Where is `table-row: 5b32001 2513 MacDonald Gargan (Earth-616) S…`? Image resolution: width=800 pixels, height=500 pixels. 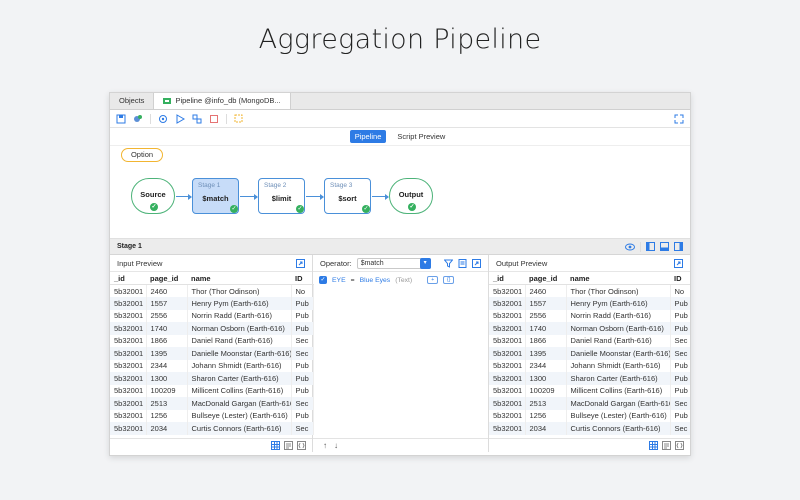
table-row: 5b32001 2513 MacDonald Gargan (Earth-616) S… is located at coordinates (589, 403).